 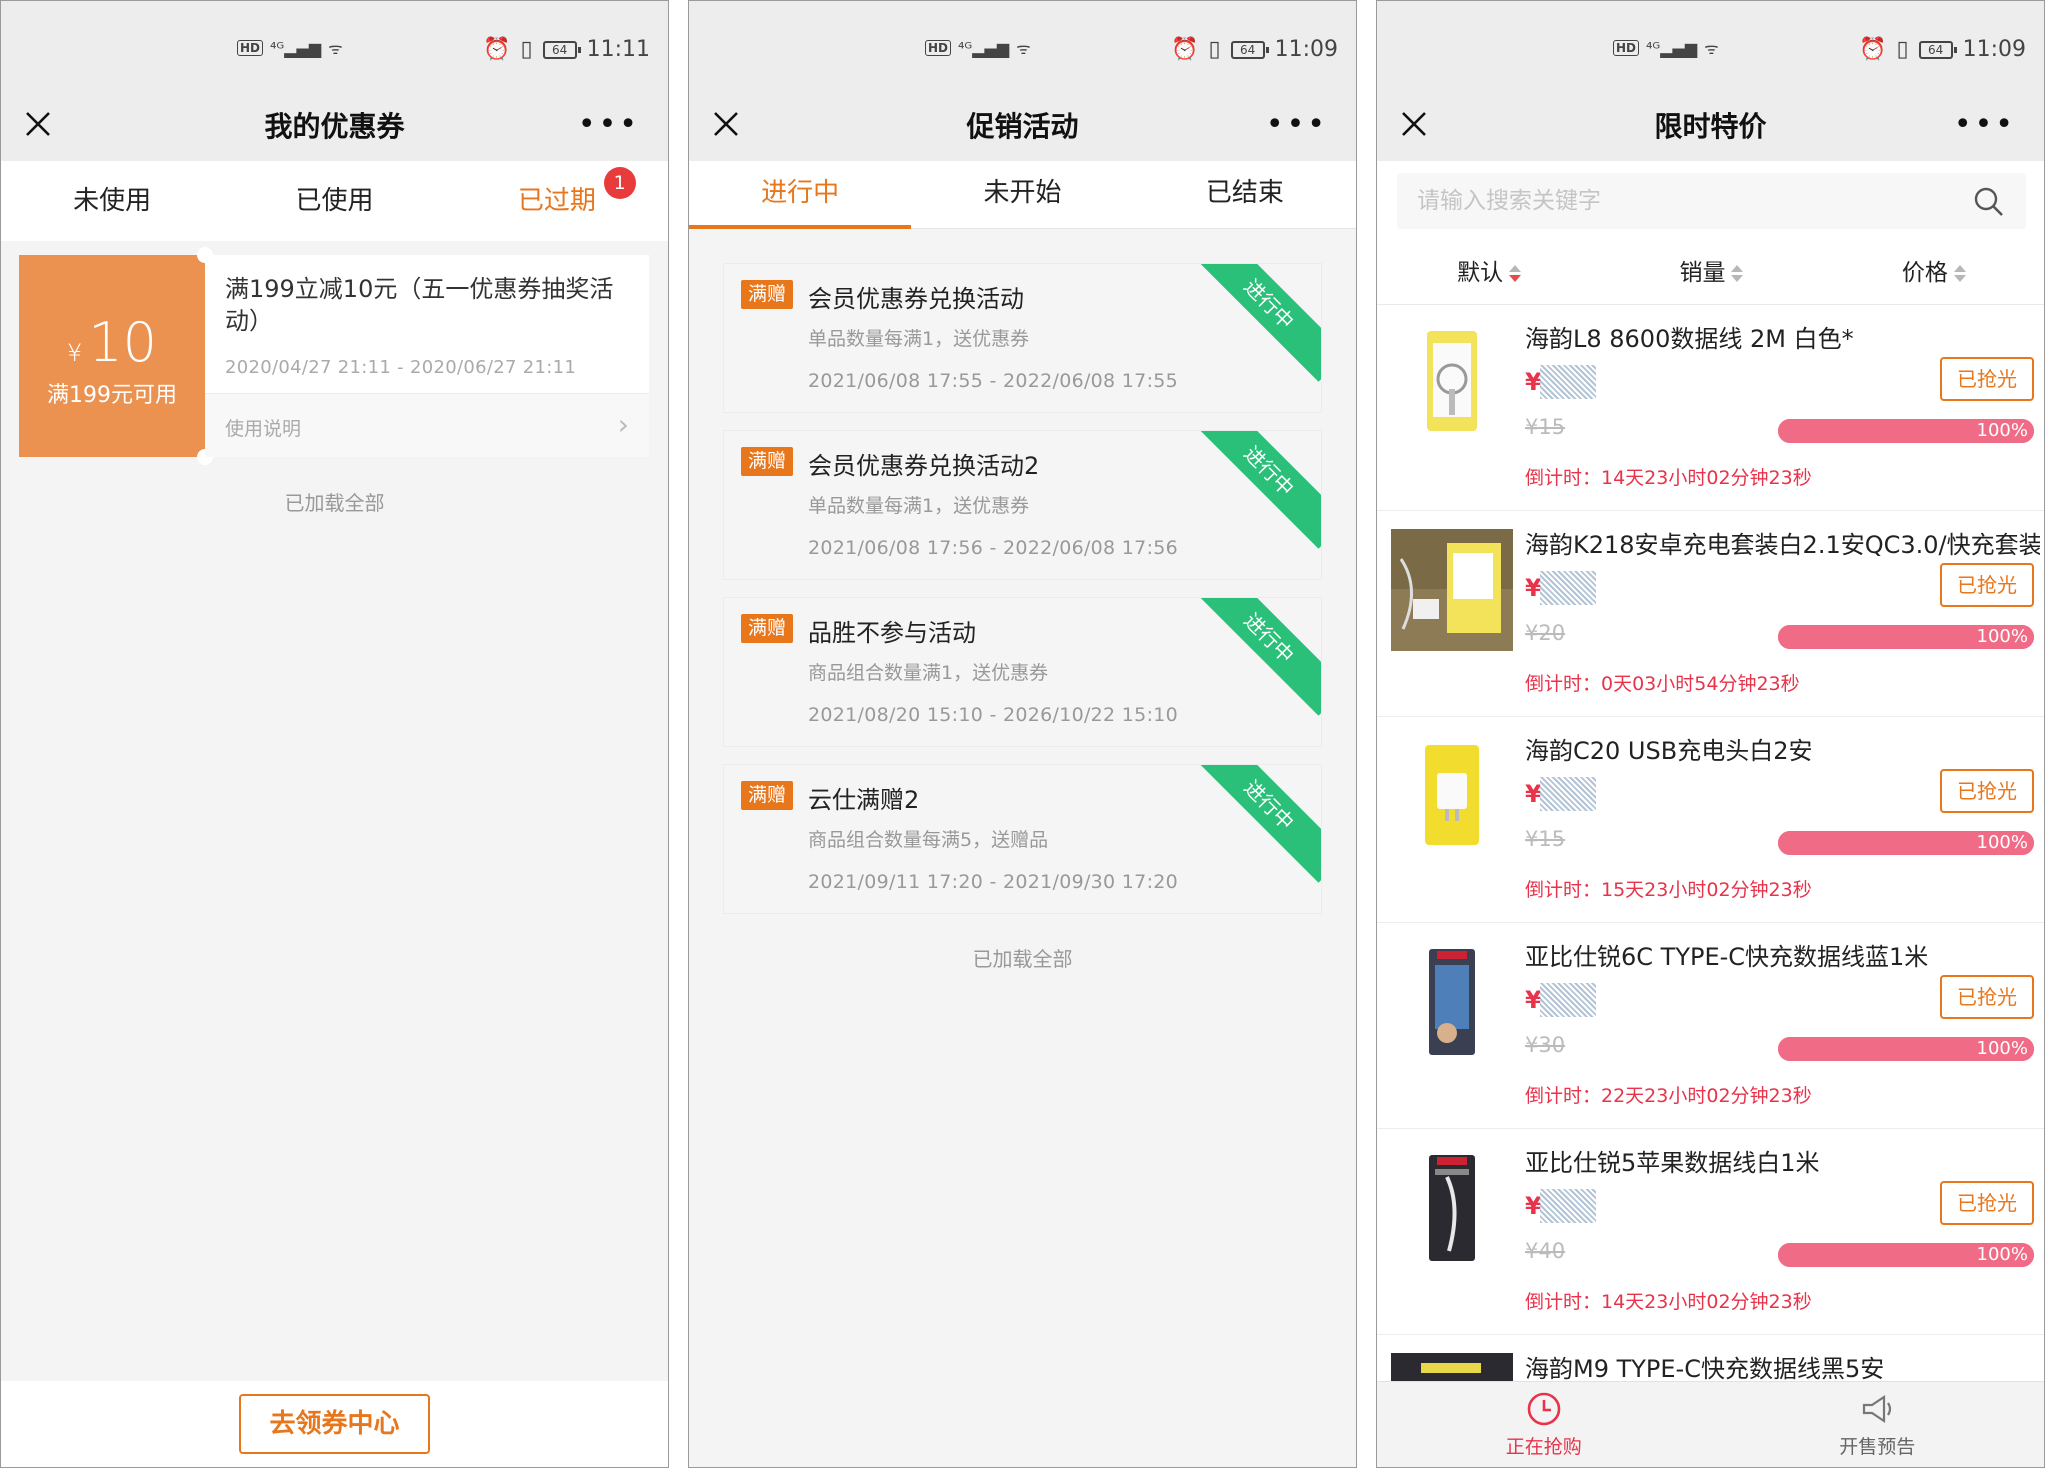 What do you see at coordinates (334, 126) in the screenshot?
I see `nav-header: 我的优惠券 •••` at bounding box center [334, 126].